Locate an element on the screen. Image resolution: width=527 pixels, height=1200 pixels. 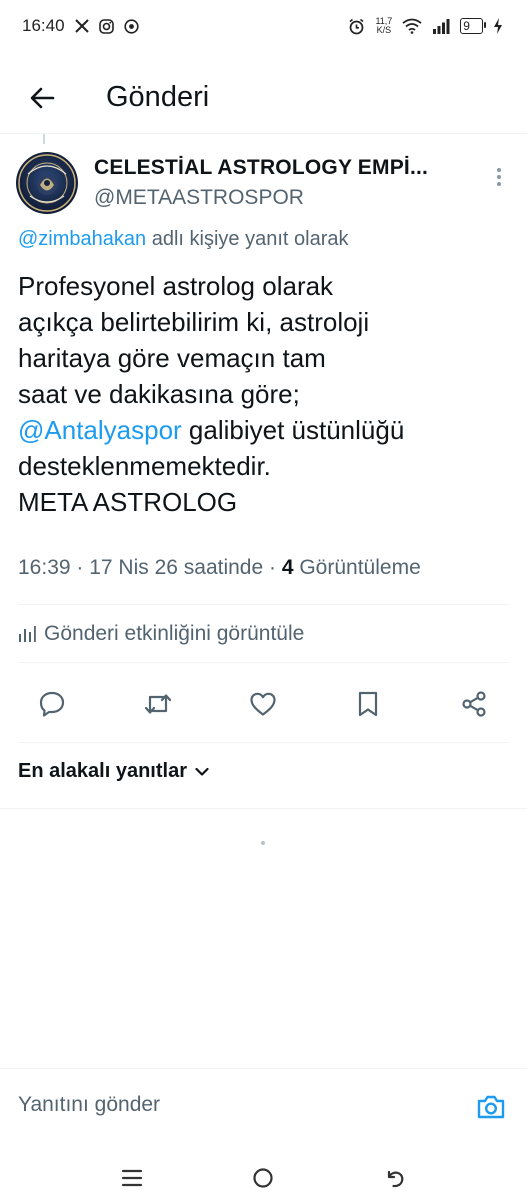
post-text-line: Profesyonel astrolog olarak is located at coordinates (176, 286).